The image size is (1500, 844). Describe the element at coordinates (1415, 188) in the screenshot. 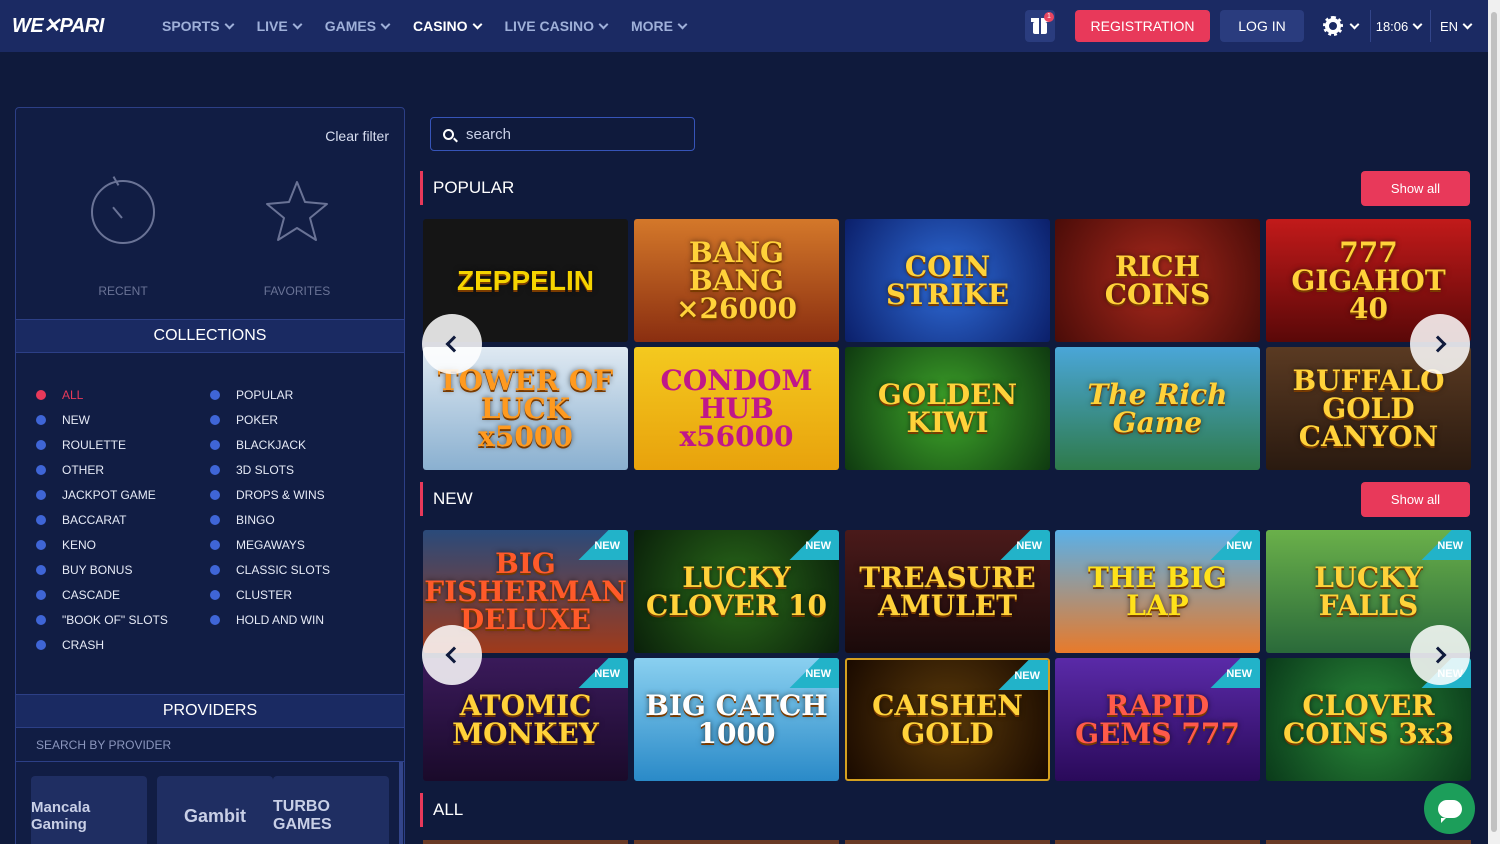

I see `popular-show-all-button: Show all` at that location.